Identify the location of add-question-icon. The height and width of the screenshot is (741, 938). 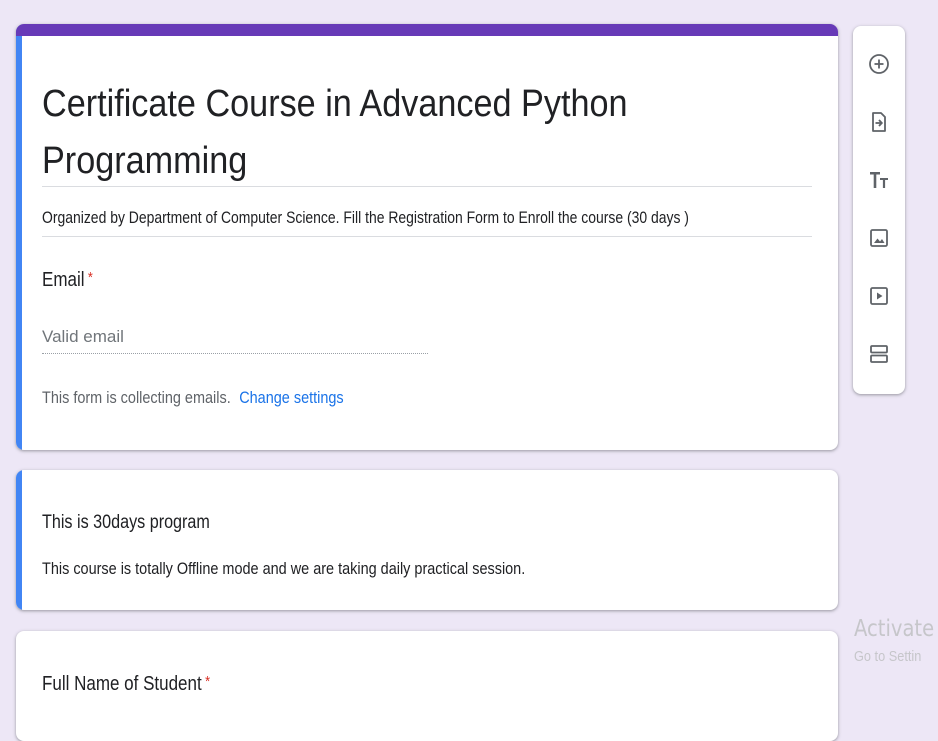
(879, 64).